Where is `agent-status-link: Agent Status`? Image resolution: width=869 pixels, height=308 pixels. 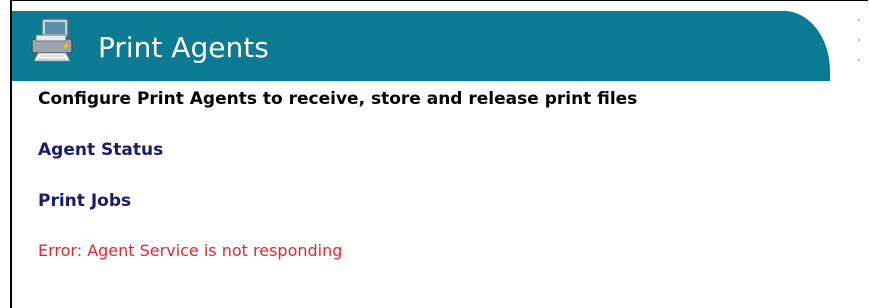 agent-status-link: Agent Status is located at coordinates (100, 150).